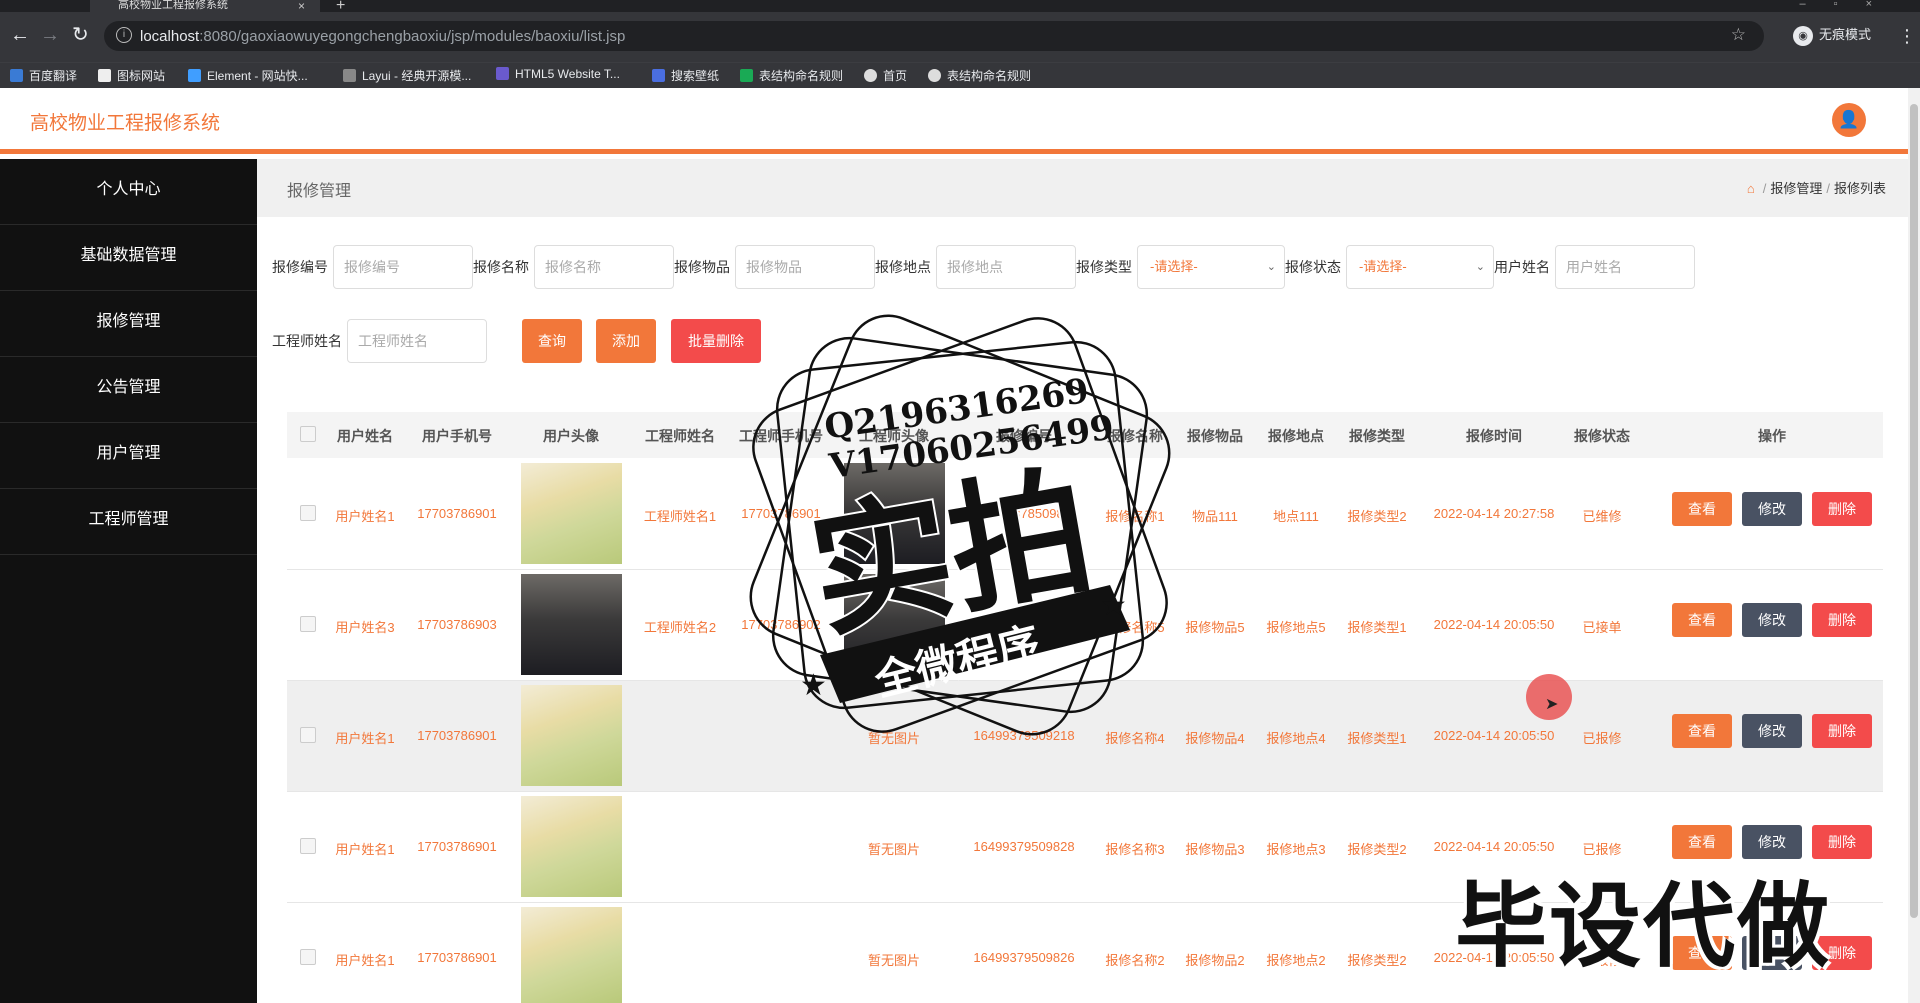 This screenshot has width=1920, height=1003. I want to click on cell-engineer-avatar: 暂无图片, so click(894, 960).